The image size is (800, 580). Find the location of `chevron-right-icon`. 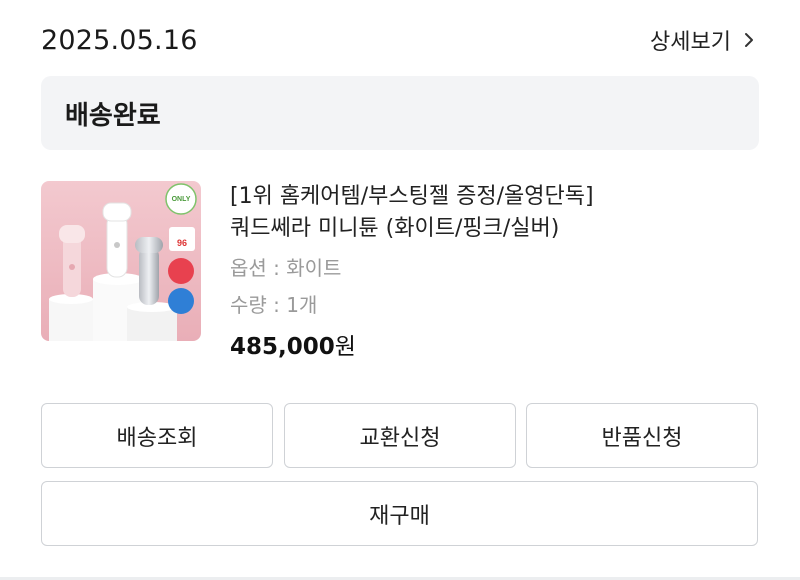

chevron-right-icon is located at coordinates (749, 40).